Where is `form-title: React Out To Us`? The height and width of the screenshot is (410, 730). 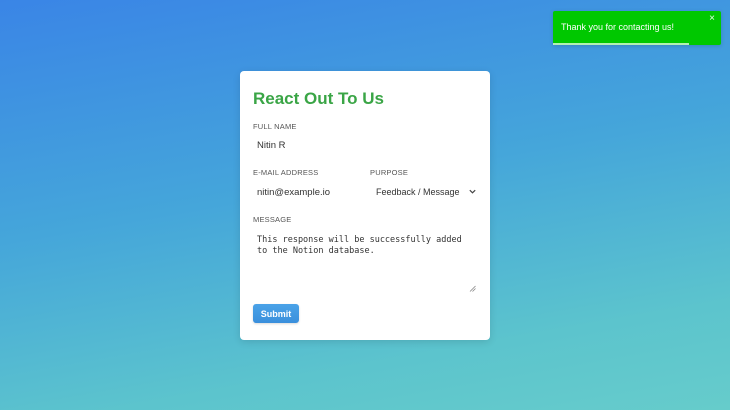
form-title: React Out To Us is located at coordinates (318, 98).